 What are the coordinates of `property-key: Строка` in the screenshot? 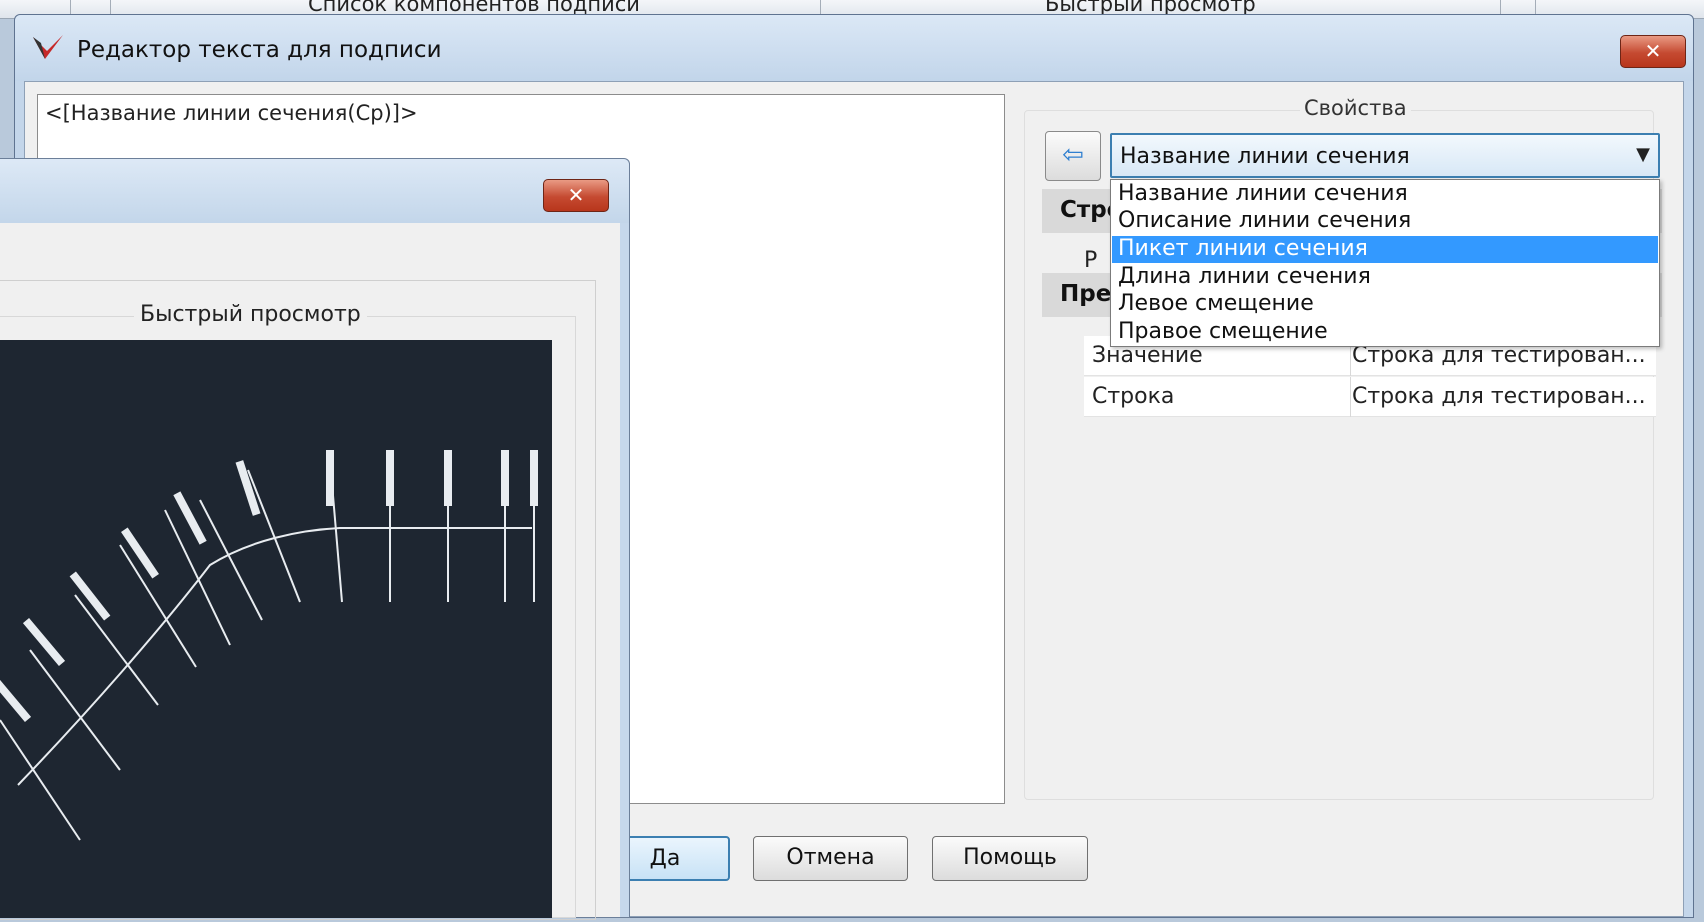 It's located at (1133, 396).